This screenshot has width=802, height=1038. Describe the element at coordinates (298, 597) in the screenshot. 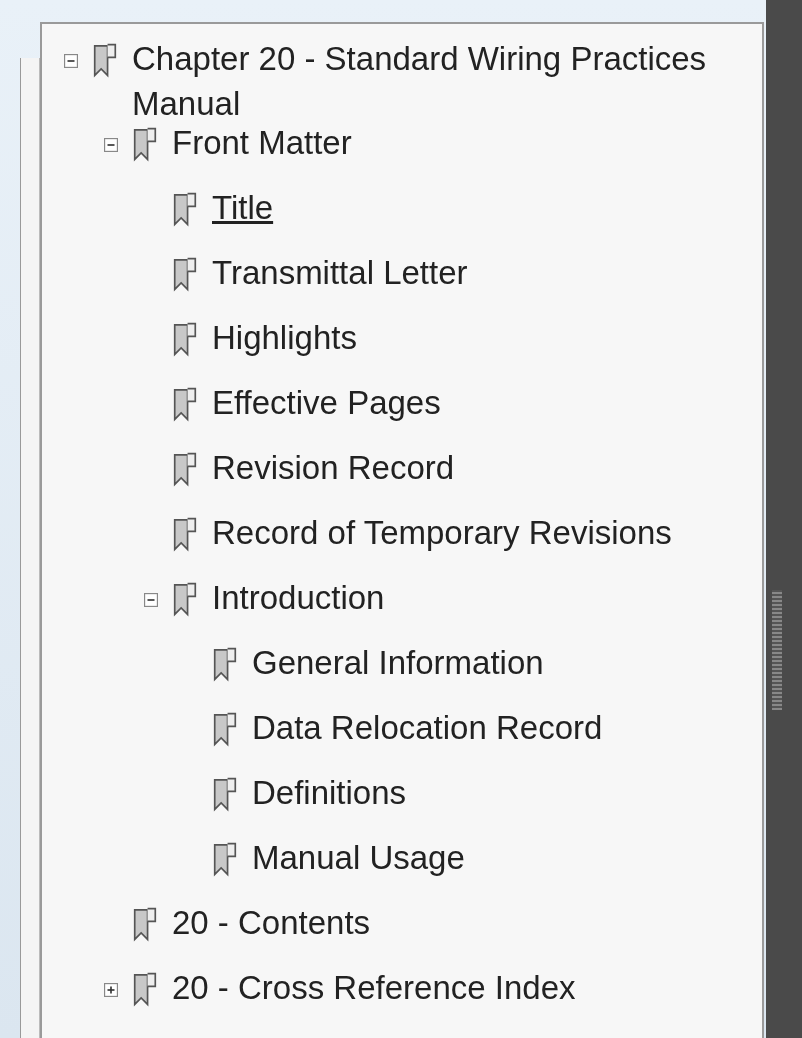

I see `bookmark-label: Introduction` at that location.